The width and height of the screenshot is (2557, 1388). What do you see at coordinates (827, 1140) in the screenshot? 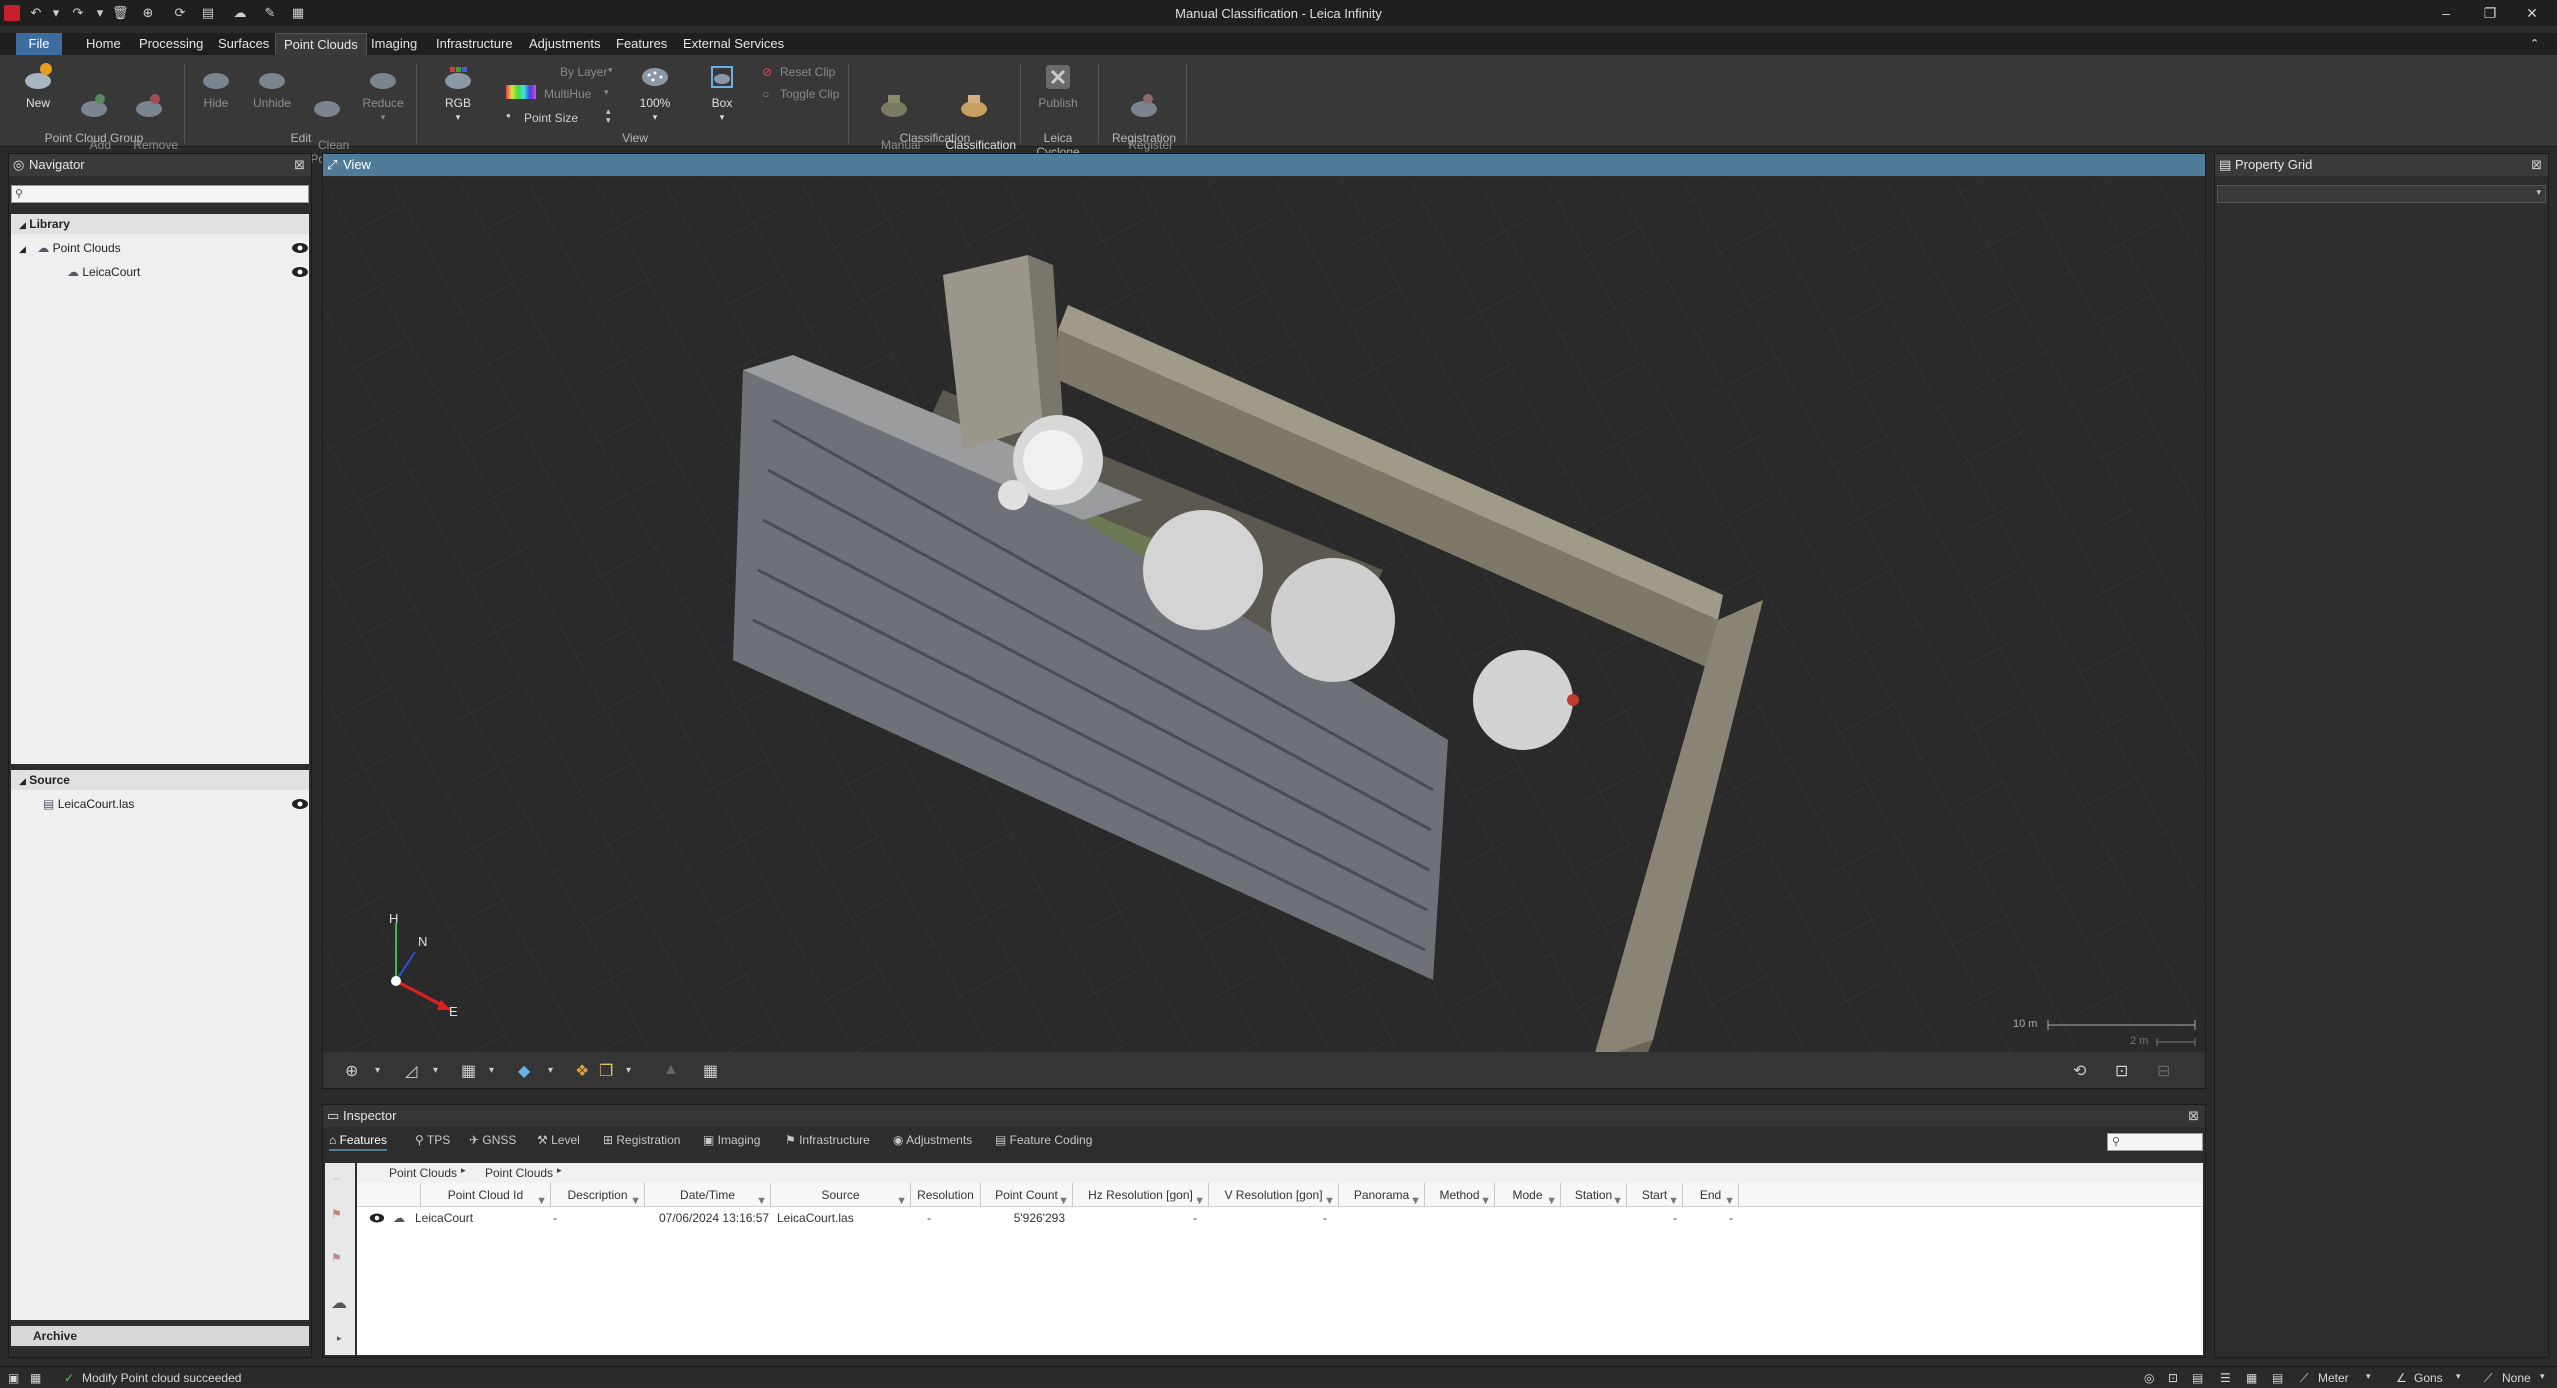
I see `tab-infrastructure: ⚑ Infrastructure` at bounding box center [827, 1140].